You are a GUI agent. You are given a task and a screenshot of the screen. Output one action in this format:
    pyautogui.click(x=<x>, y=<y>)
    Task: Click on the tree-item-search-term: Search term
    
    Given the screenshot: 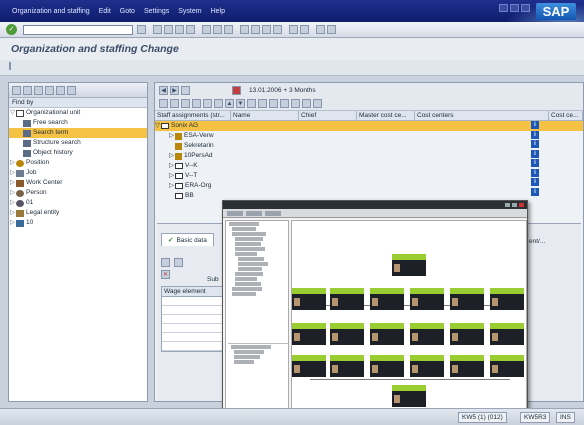 What is the action you would take?
    pyautogui.click(x=78, y=133)
    